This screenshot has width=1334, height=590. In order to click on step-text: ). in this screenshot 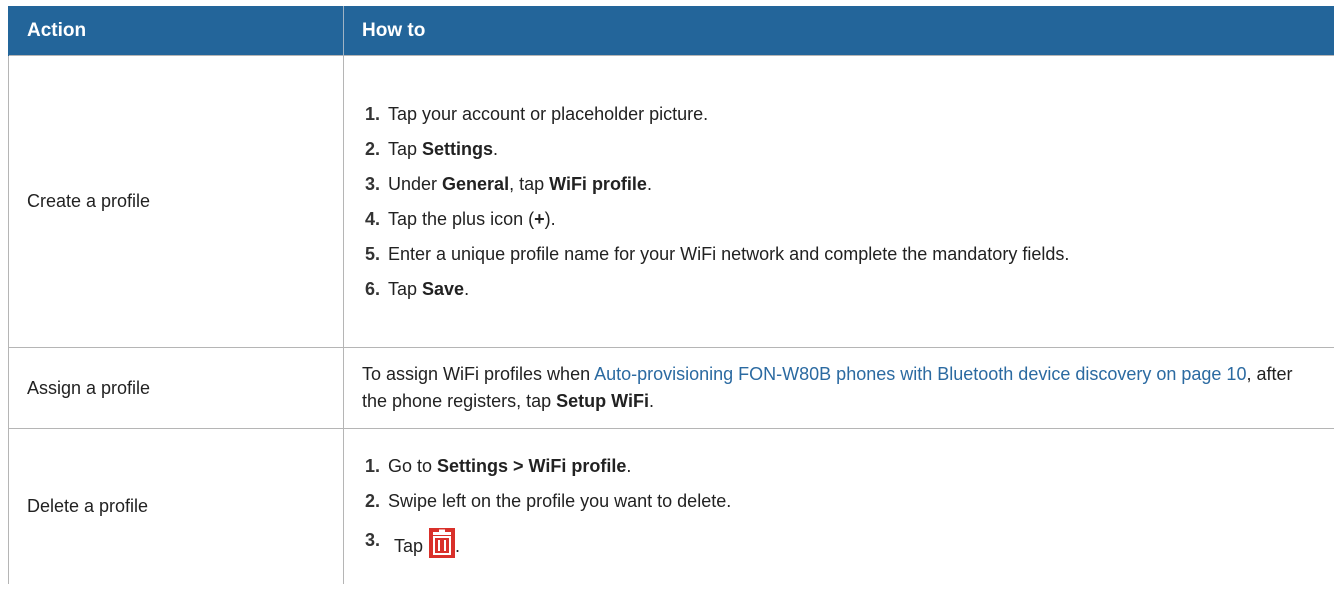, I will do `click(550, 218)`.